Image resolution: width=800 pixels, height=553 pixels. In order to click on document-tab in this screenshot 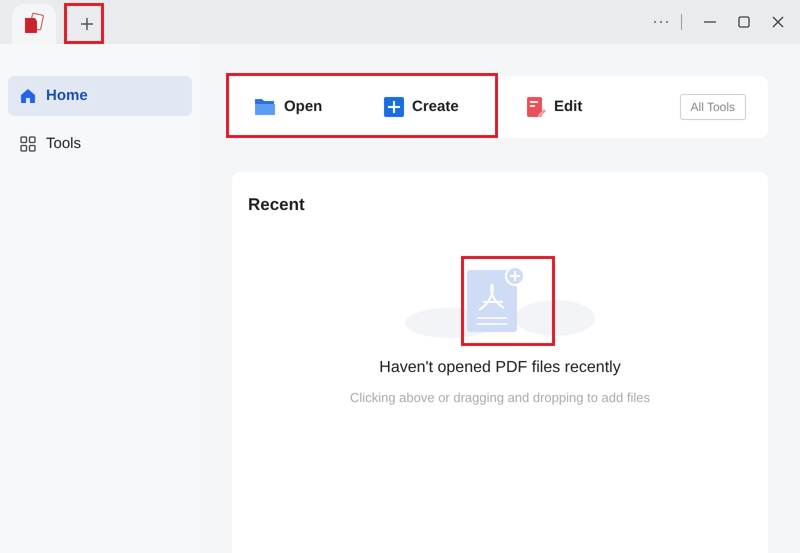, I will do `click(34, 24)`.